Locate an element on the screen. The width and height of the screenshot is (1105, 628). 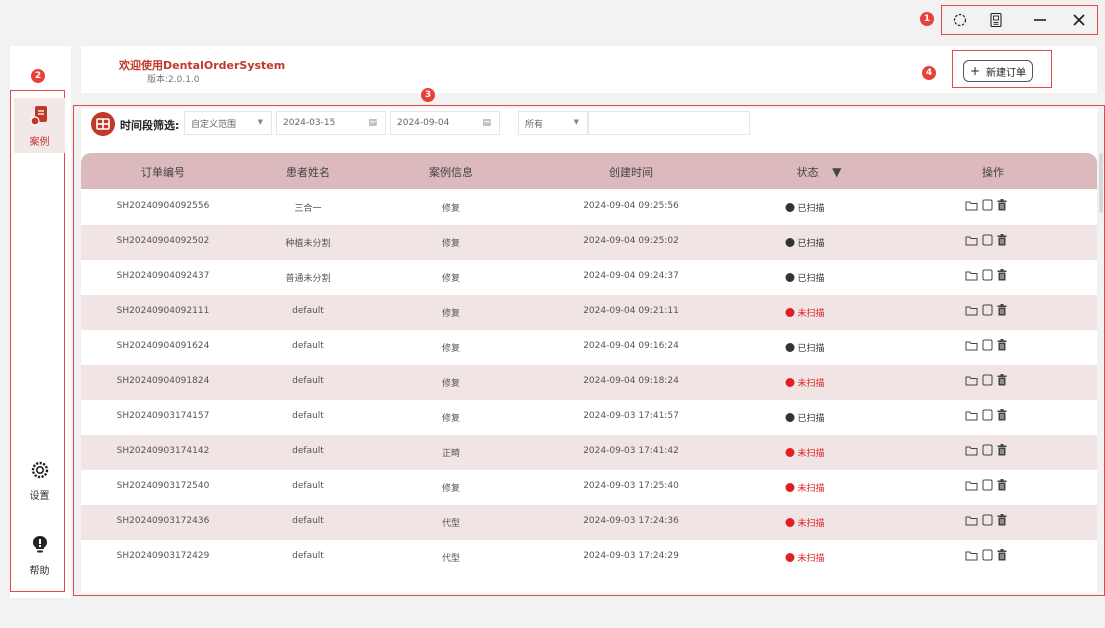
new-order-button: + 新建订单 is located at coordinates (998, 71).